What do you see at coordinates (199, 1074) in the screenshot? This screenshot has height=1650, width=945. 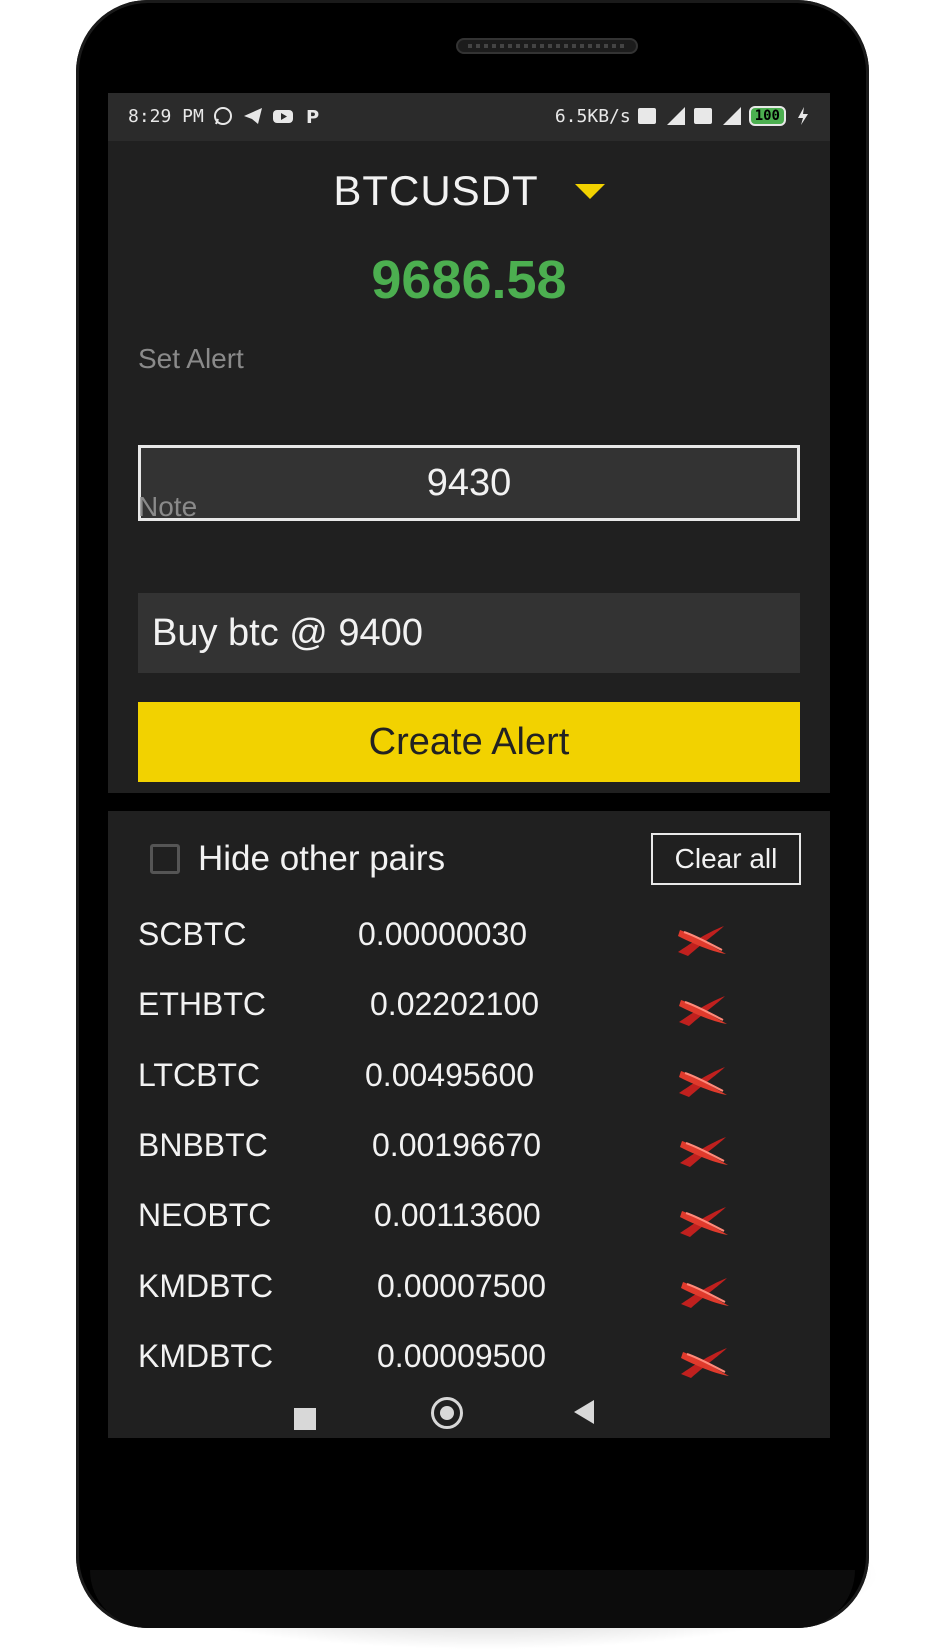 I see `alert-symbol: LTCBTC` at bounding box center [199, 1074].